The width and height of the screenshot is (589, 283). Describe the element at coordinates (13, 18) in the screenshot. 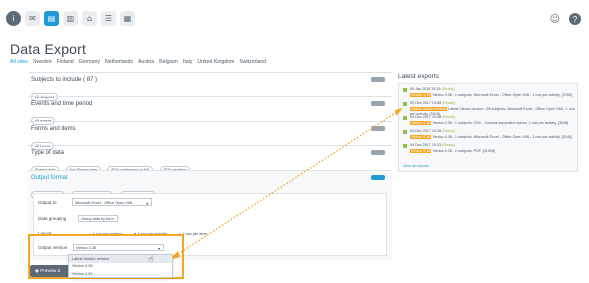

I see `info-icon: i` at that location.